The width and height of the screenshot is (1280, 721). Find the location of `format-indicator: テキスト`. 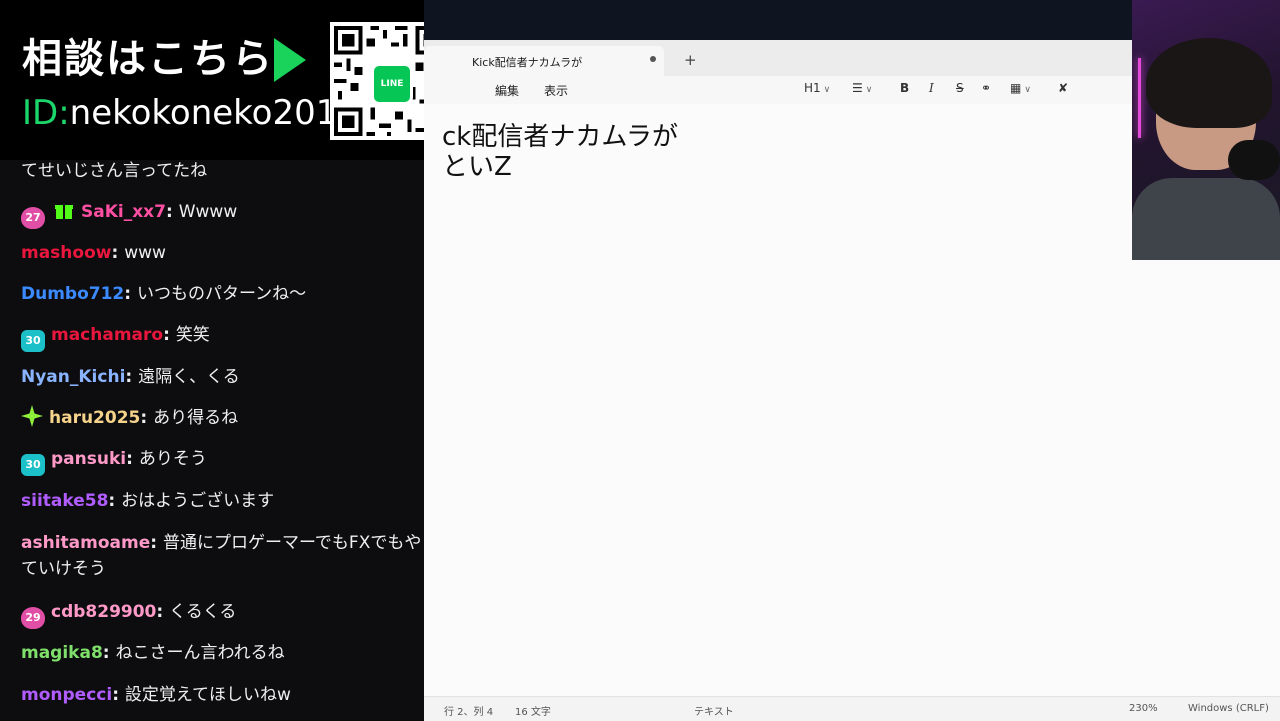

format-indicator: テキスト is located at coordinates (714, 710).